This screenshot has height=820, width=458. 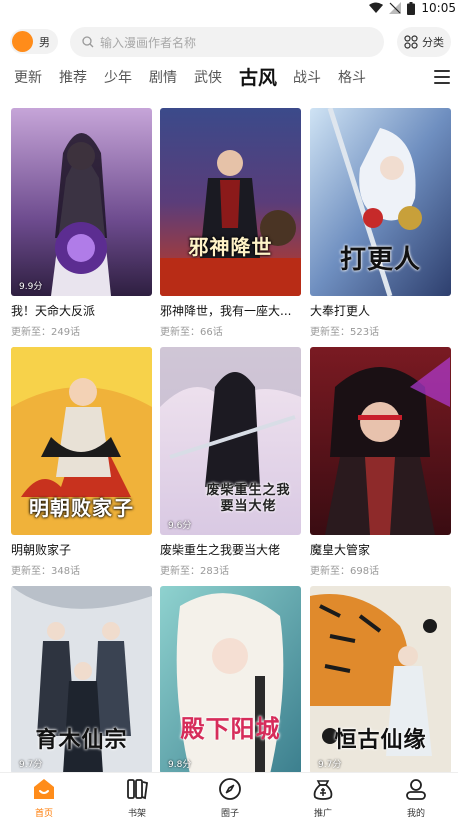 I want to click on comic-card: 邪神降世 邪神降世，我有一座大... 更新至：66话, so click(x=230, y=223).